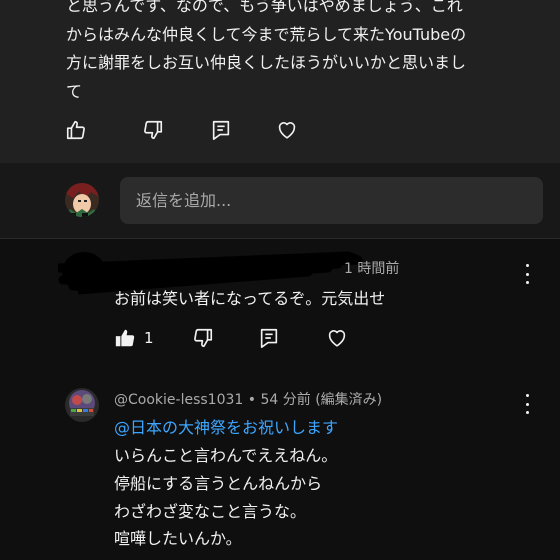  What do you see at coordinates (250, 298) in the screenshot?
I see `comment-text: お前は笑い者になってるぞ。元気出せ` at bounding box center [250, 298].